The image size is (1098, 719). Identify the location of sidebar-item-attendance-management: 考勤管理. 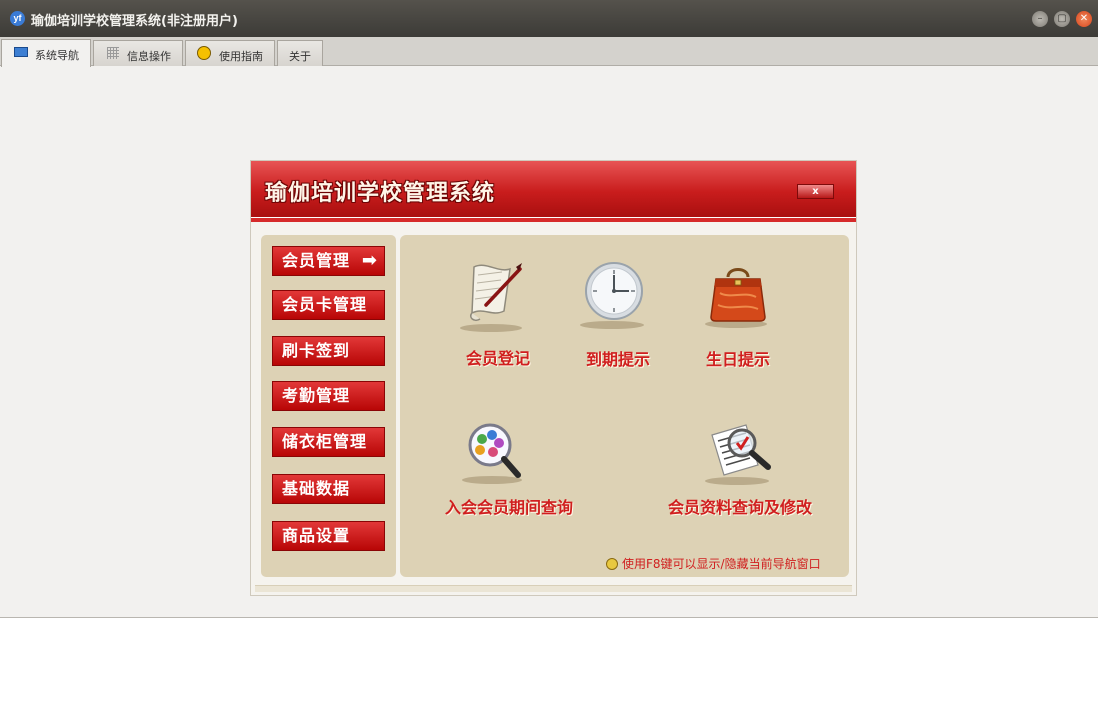
(328, 396).